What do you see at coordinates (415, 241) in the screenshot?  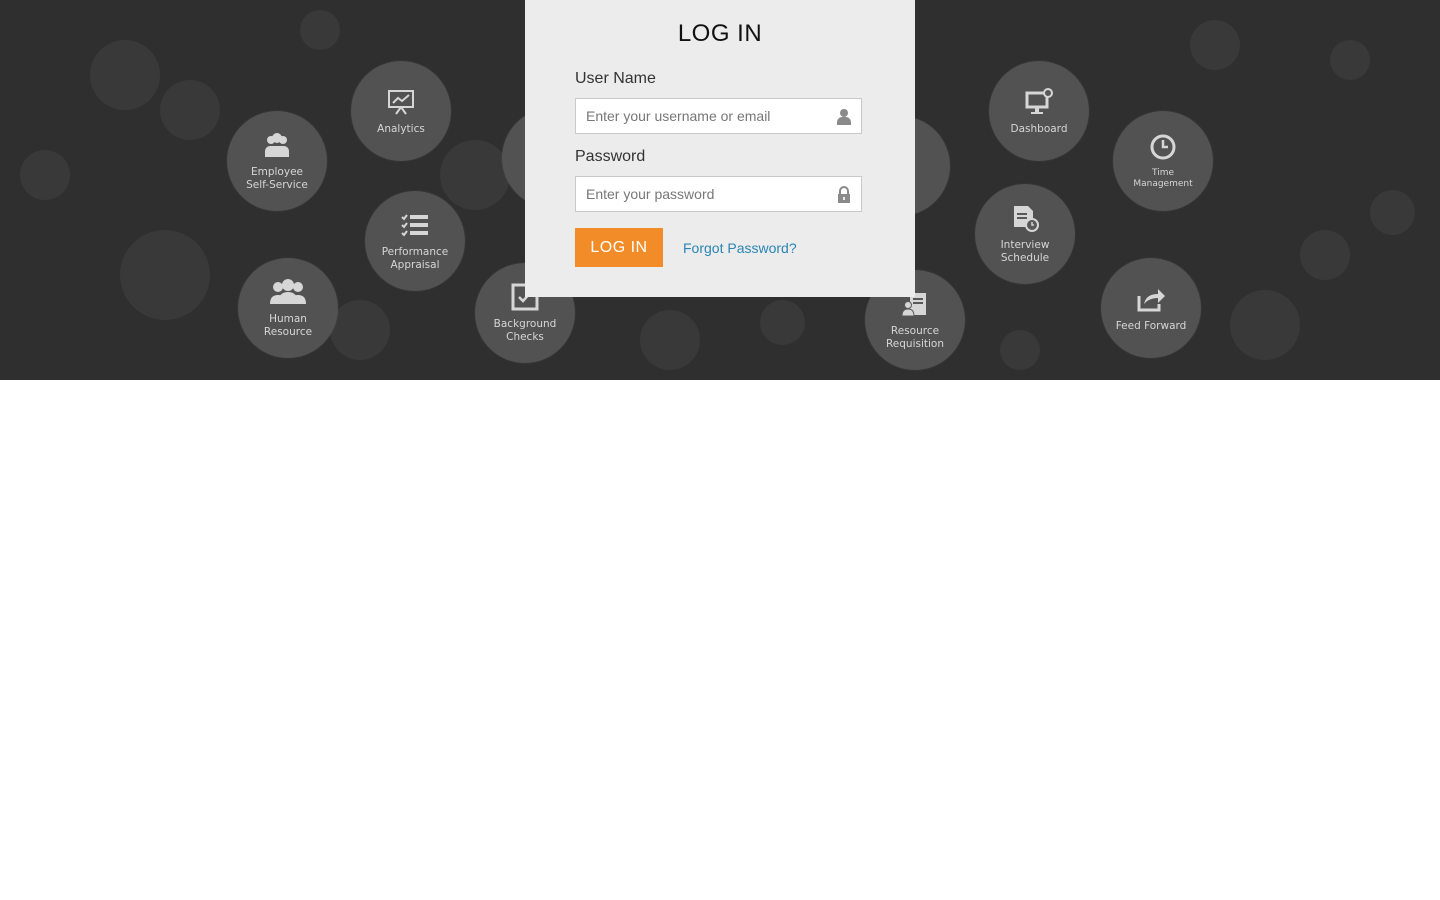 I see `module-performance-appraisal: Performance Appraisal` at bounding box center [415, 241].